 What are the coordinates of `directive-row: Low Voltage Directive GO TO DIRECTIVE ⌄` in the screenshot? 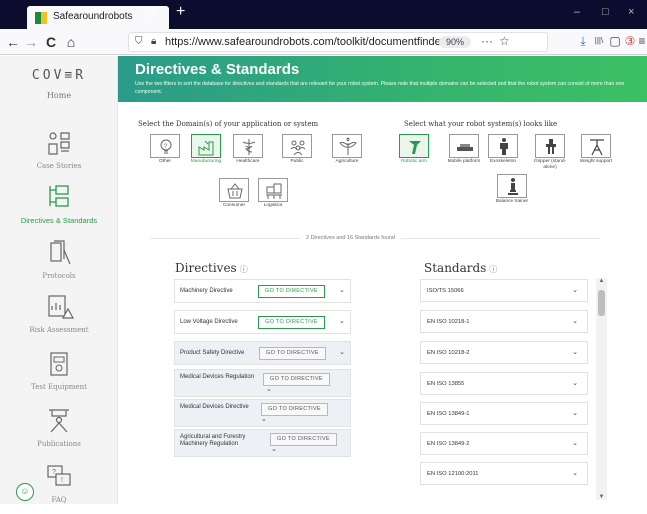 It's located at (262, 322).